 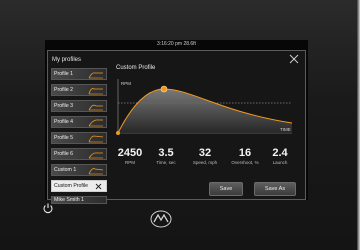 What do you see at coordinates (136, 68) in the screenshot?
I see `profile-title: Custom Profile` at bounding box center [136, 68].